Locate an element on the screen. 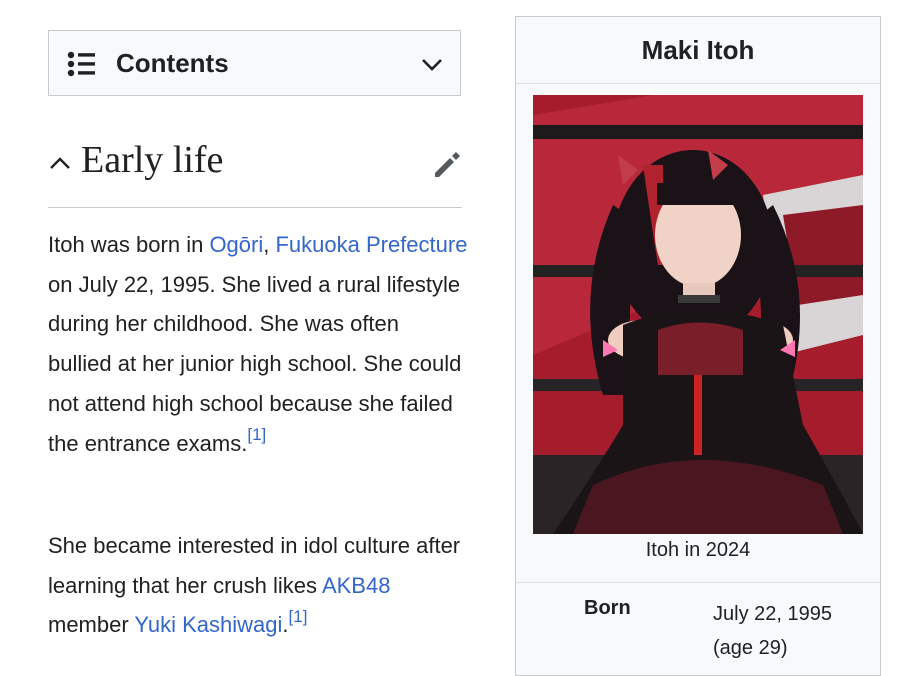  chevron-down-icon is located at coordinates (432, 65).